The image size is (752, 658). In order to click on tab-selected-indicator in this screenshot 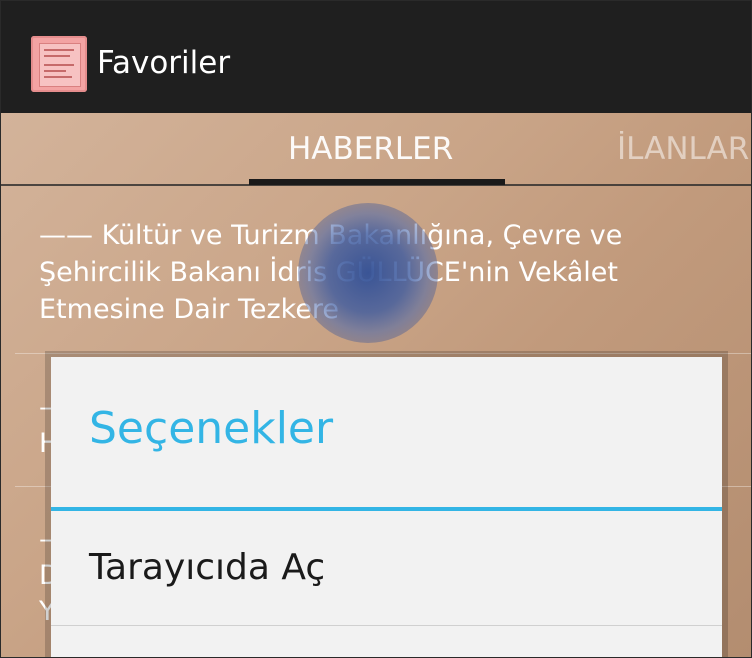, I will do `click(377, 182)`.